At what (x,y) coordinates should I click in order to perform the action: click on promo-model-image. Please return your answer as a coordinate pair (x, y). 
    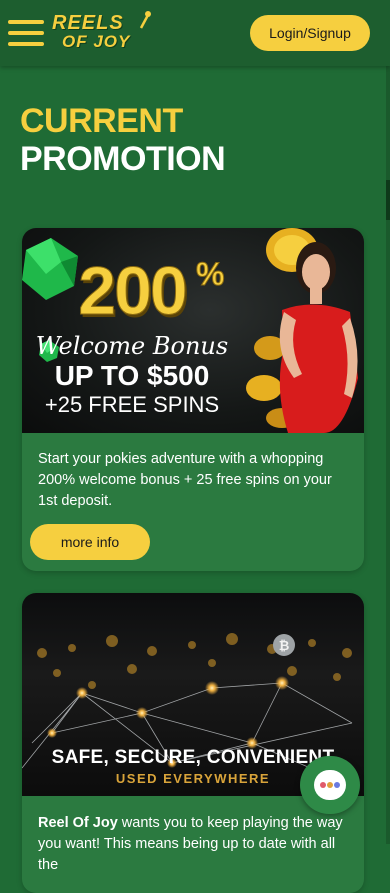
    Looking at the image, I should click on (318, 337).